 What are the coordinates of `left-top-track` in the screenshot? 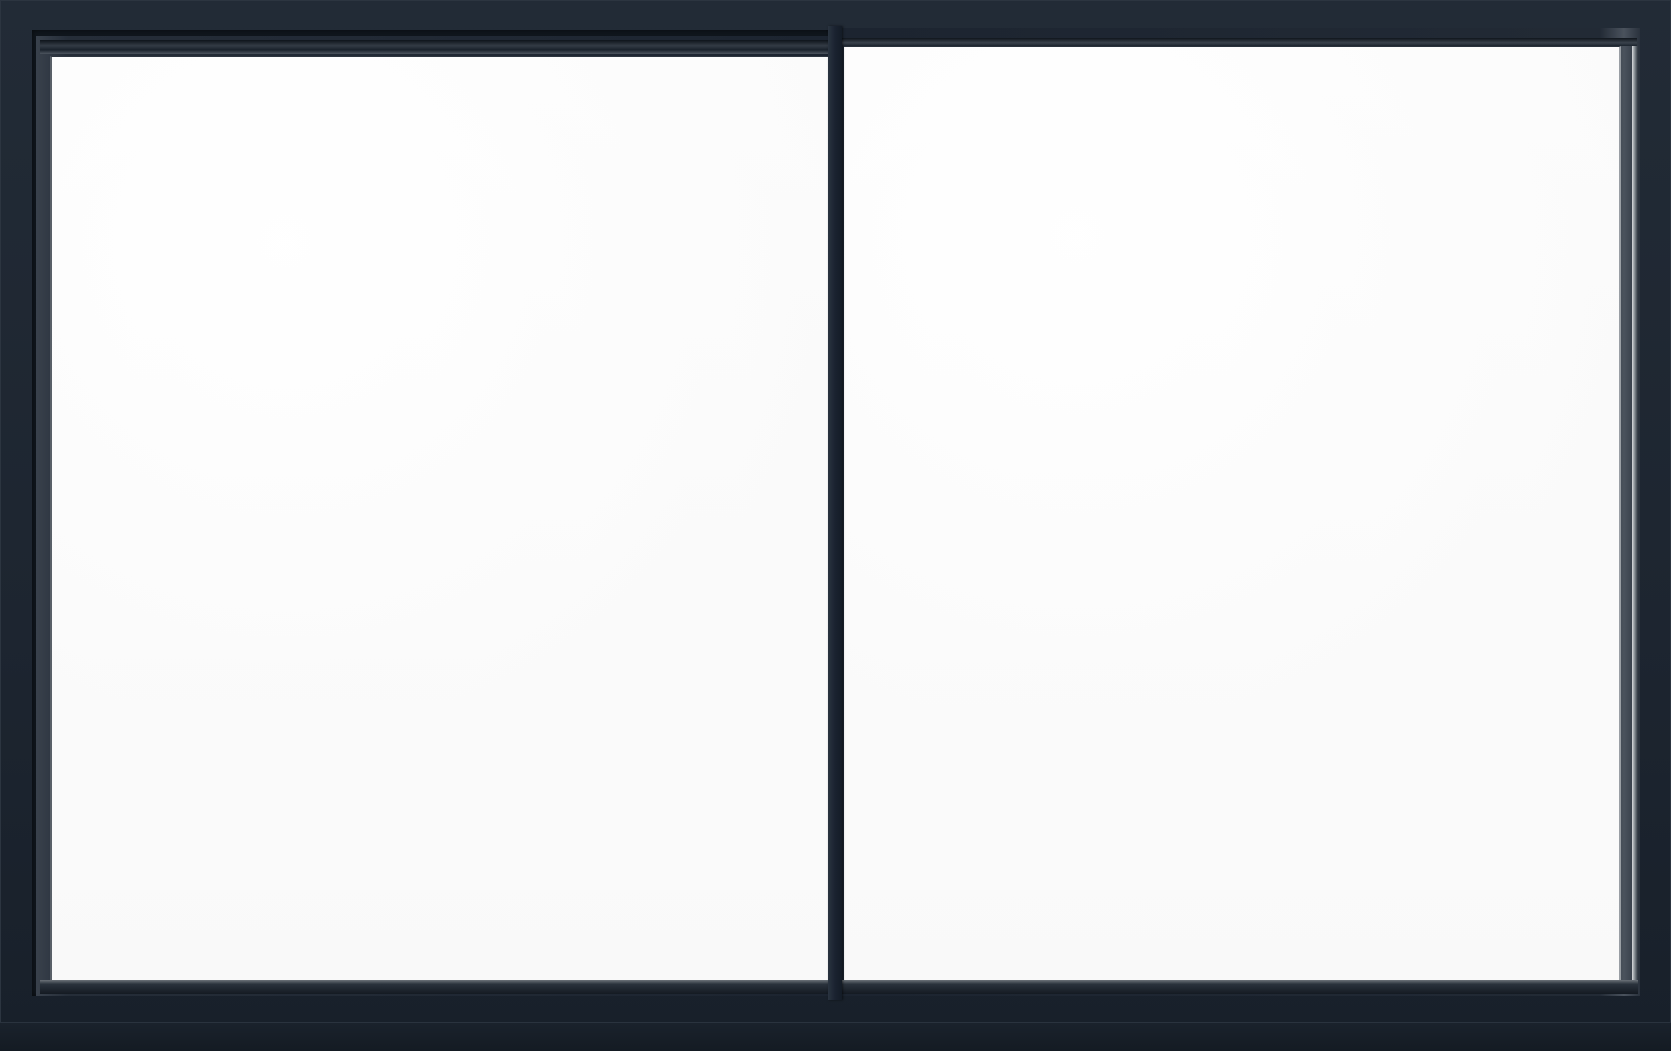 It's located at (435, 47).